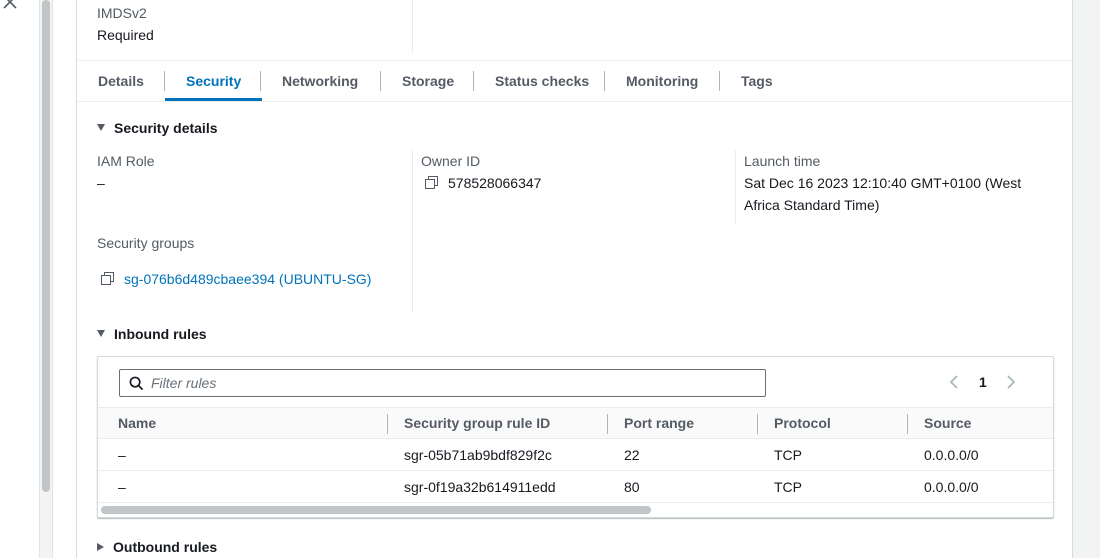 This screenshot has width=1100, height=558. What do you see at coordinates (574, 30) in the screenshot?
I see `instance-metadata-block: IMDSv2 Required` at bounding box center [574, 30].